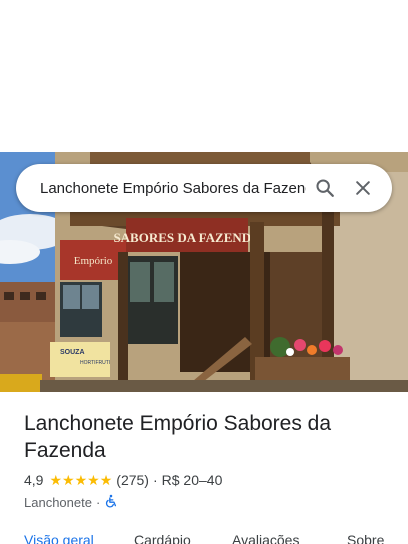  I want to click on close-icon, so click(363, 188).